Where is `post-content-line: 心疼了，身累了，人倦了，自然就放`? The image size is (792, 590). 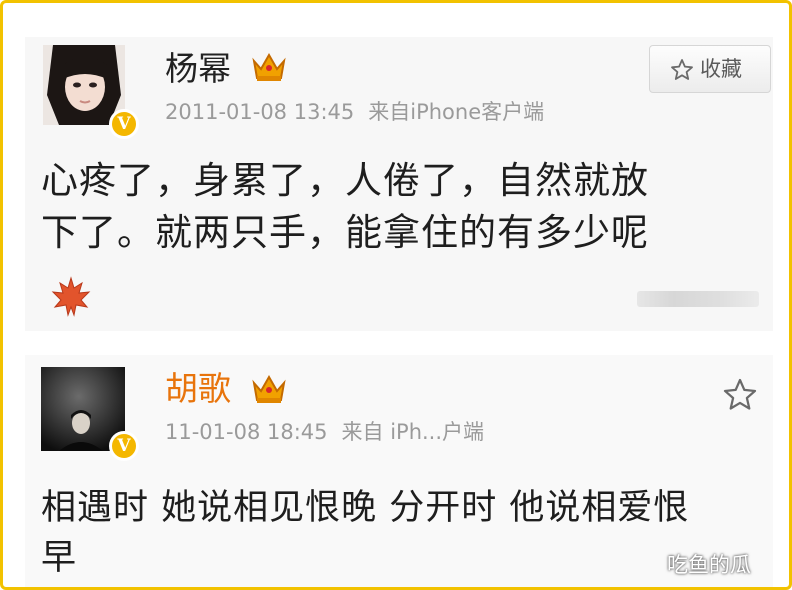 post-content-line: 心疼了，身累了，人倦了，自然就放 is located at coordinates (345, 180).